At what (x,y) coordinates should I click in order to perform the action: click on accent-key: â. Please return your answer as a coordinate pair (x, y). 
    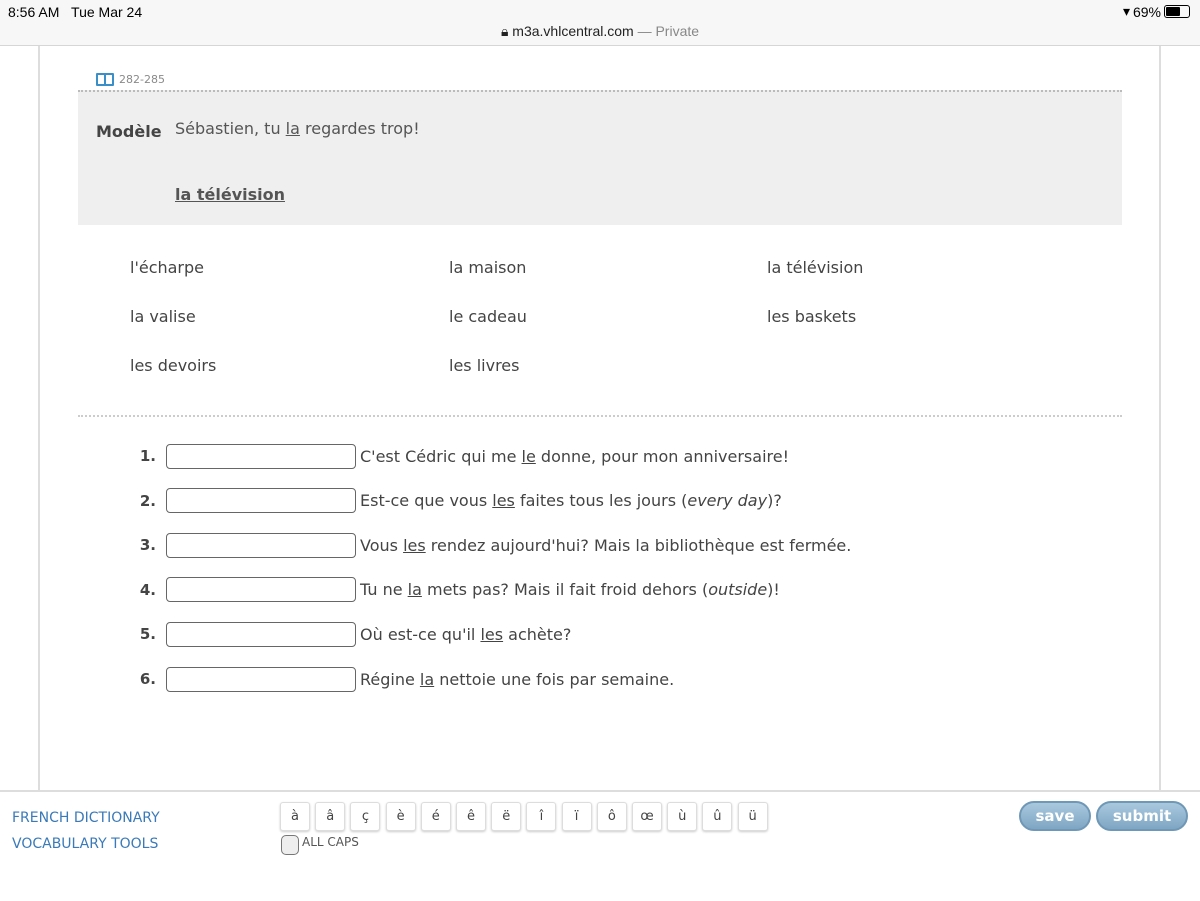
    Looking at the image, I should click on (330, 816).